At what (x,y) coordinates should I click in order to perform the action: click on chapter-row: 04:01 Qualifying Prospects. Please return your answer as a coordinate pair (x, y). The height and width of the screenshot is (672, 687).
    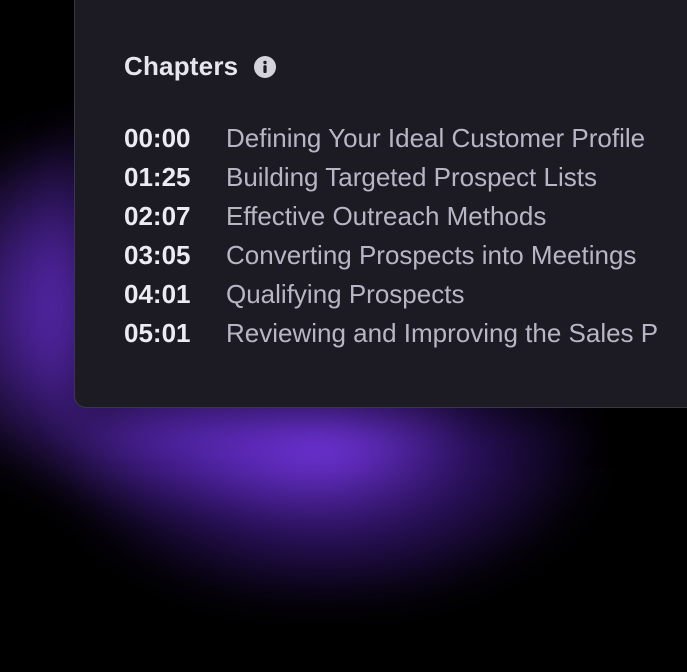
    Looking at the image, I should click on (391, 298).